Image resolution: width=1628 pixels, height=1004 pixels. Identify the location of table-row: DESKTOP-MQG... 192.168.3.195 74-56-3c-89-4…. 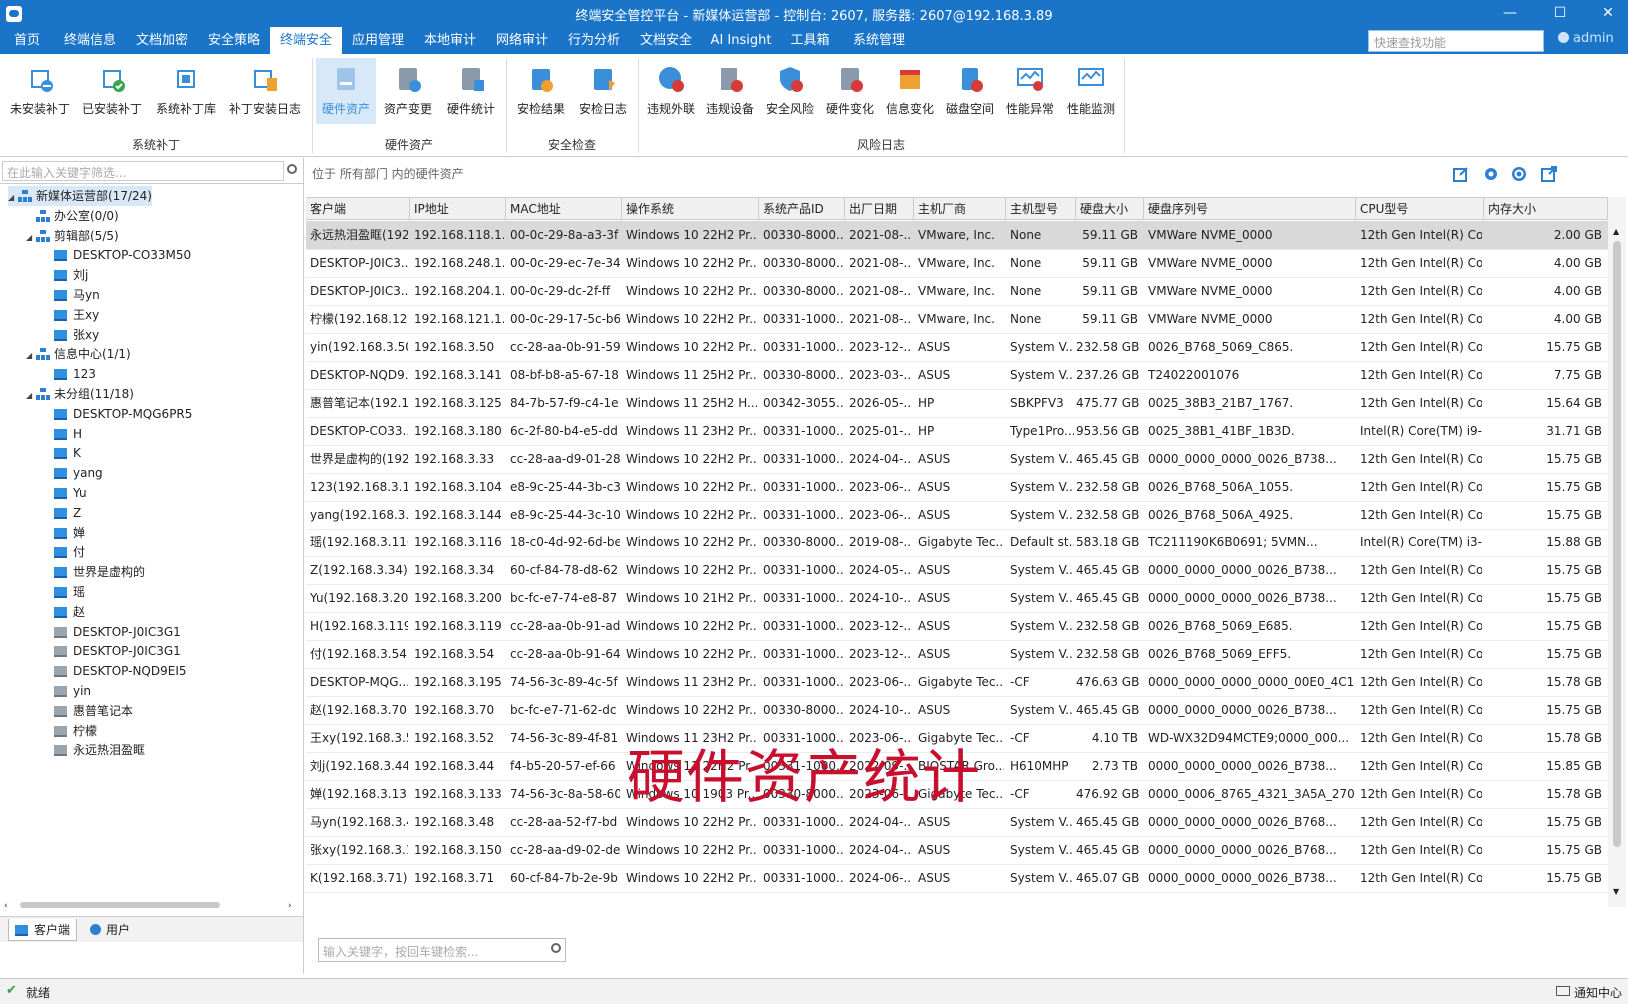
(957, 683).